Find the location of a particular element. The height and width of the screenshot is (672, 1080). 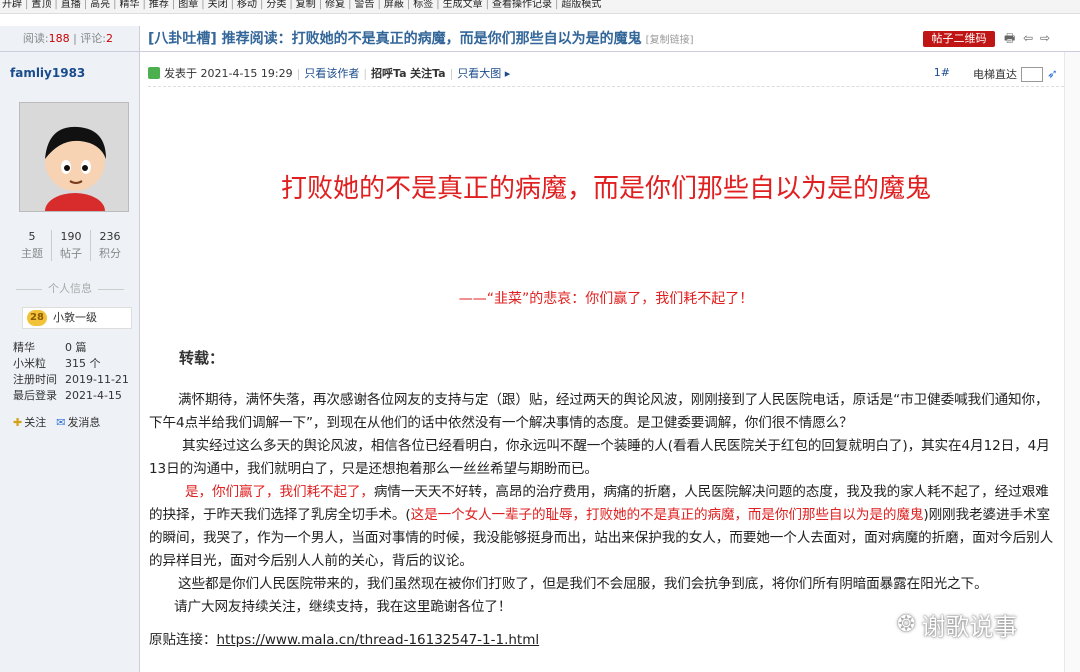

toolbar-item: 警告 is located at coordinates (365, 5).